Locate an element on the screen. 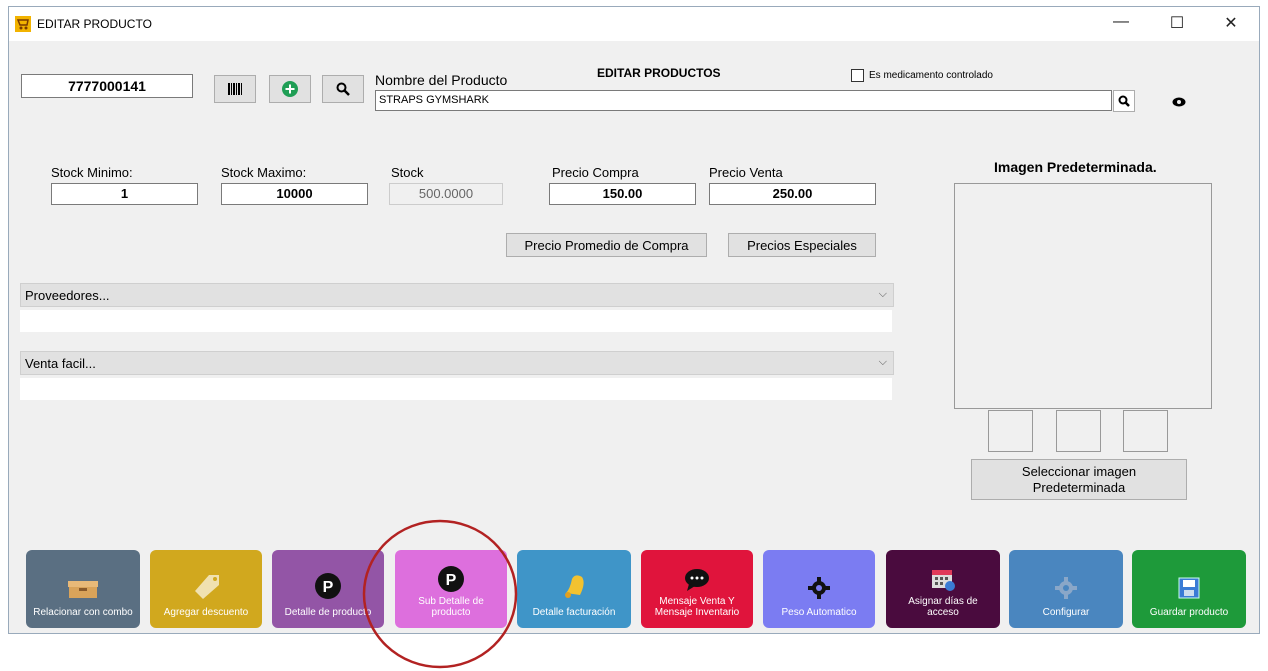 This screenshot has height=671, width=1268. average-price-button: Precio Promedio de Compra is located at coordinates (606, 245).